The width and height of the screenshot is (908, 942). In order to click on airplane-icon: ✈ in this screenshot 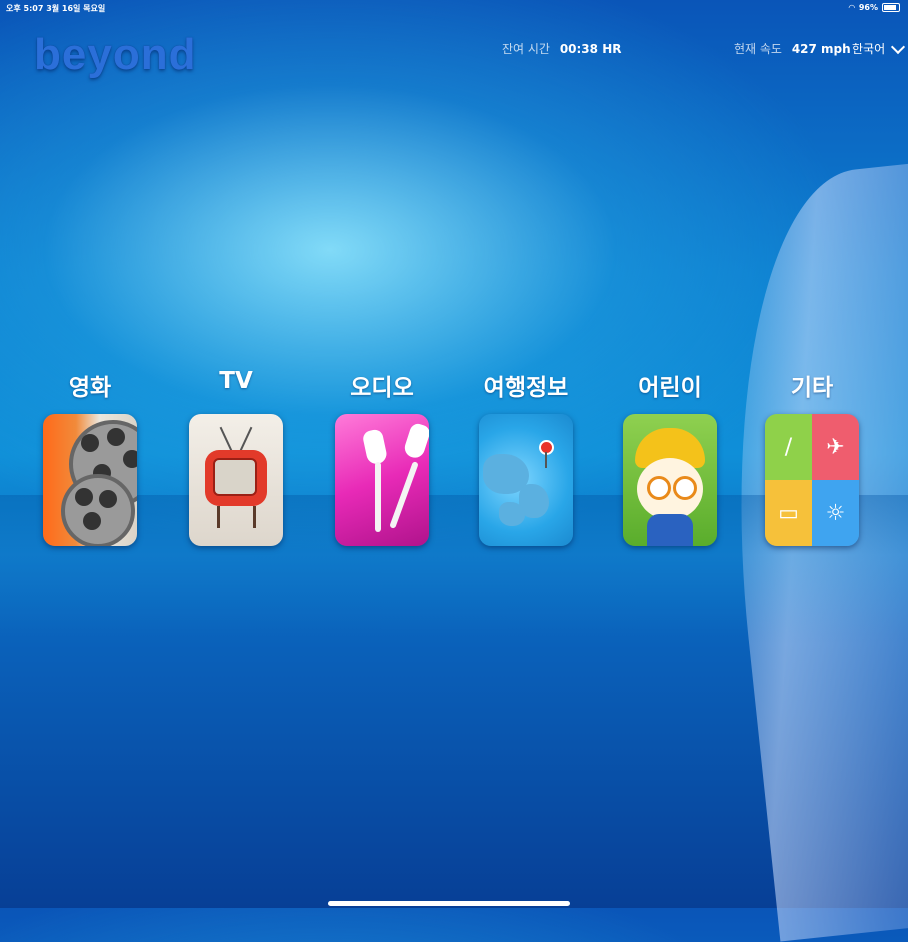, I will do `click(835, 447)`.